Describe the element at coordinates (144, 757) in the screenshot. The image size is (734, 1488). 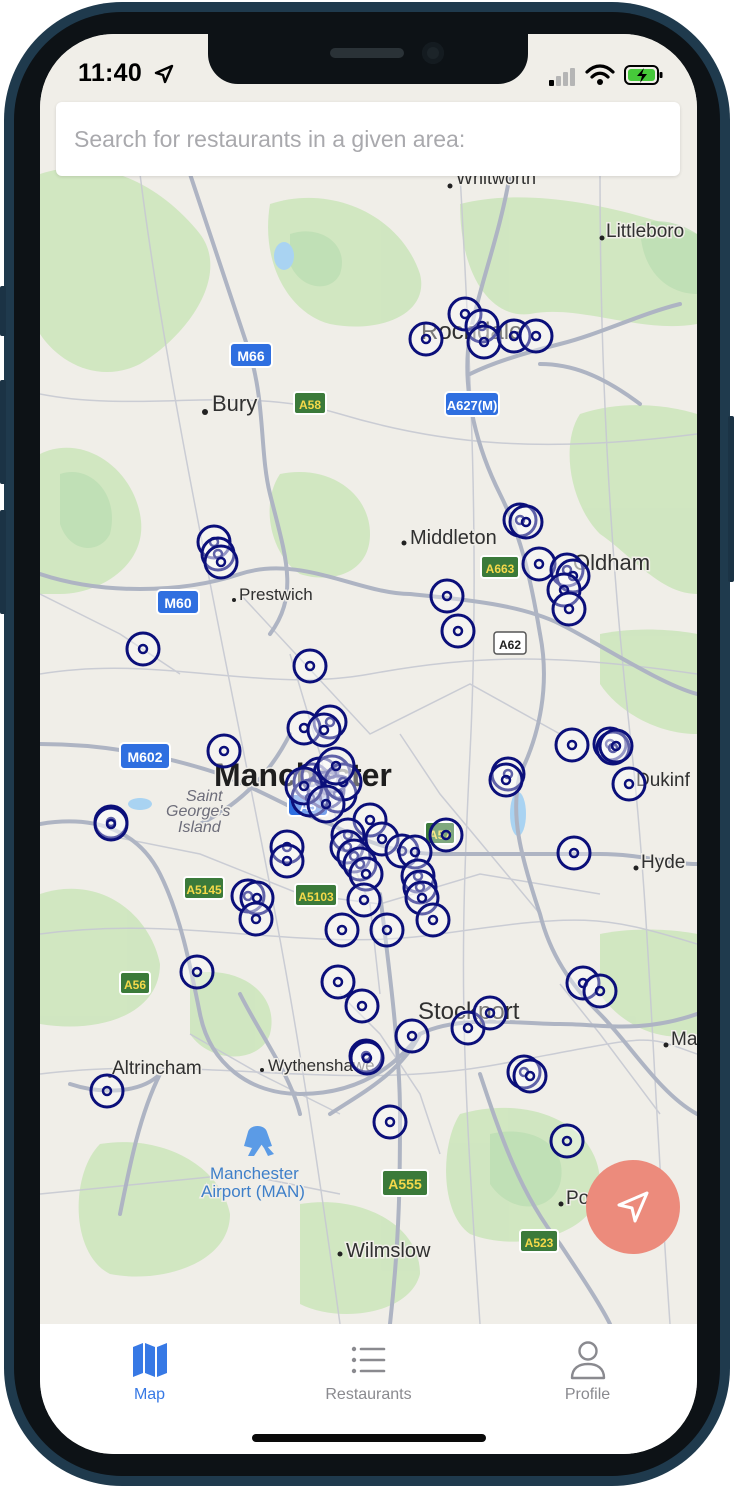
I see `road-badge-m602: M602` at that location.